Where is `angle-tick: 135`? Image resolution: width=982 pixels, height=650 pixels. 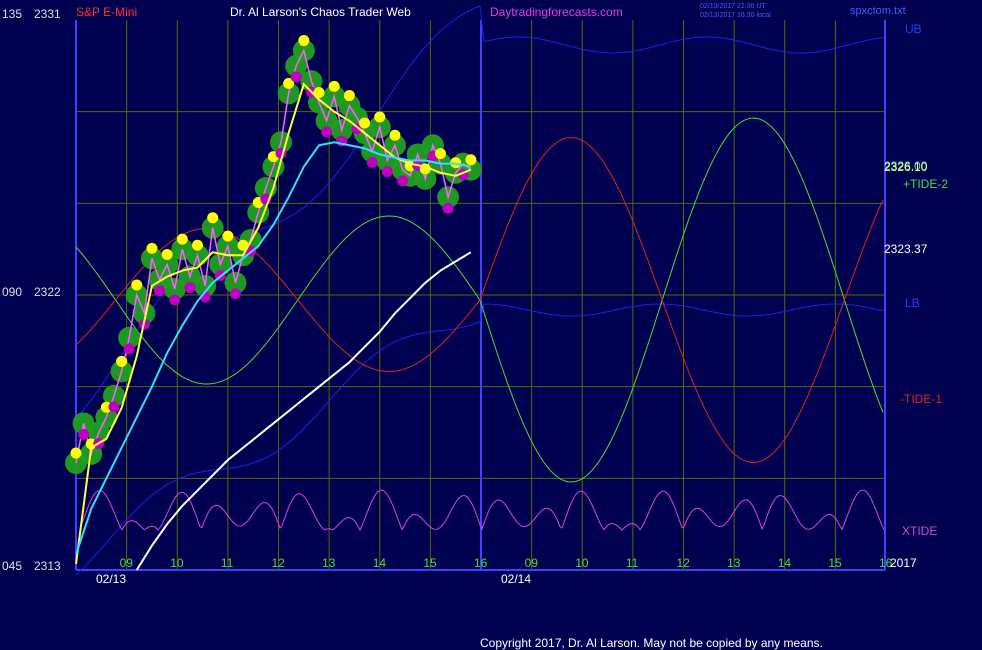
angle-tick: 135 is located at coordinates (12, 14).